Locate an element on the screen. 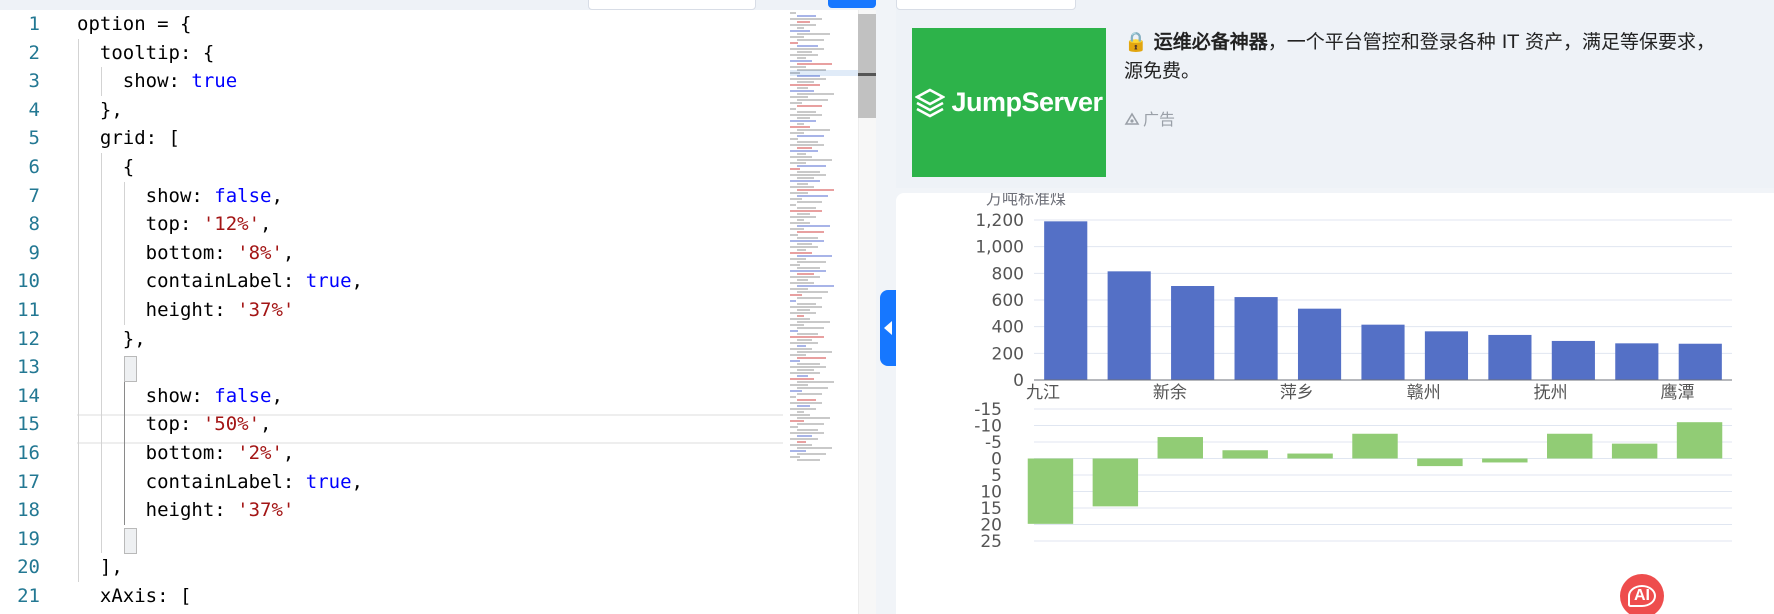  line-number: 5 is located at coordinates (34, 138).